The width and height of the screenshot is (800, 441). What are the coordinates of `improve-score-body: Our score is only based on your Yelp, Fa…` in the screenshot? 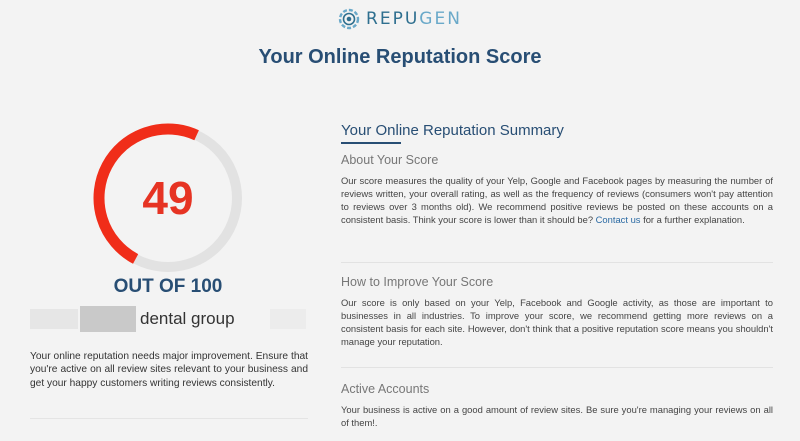 It's located at (557, 322).